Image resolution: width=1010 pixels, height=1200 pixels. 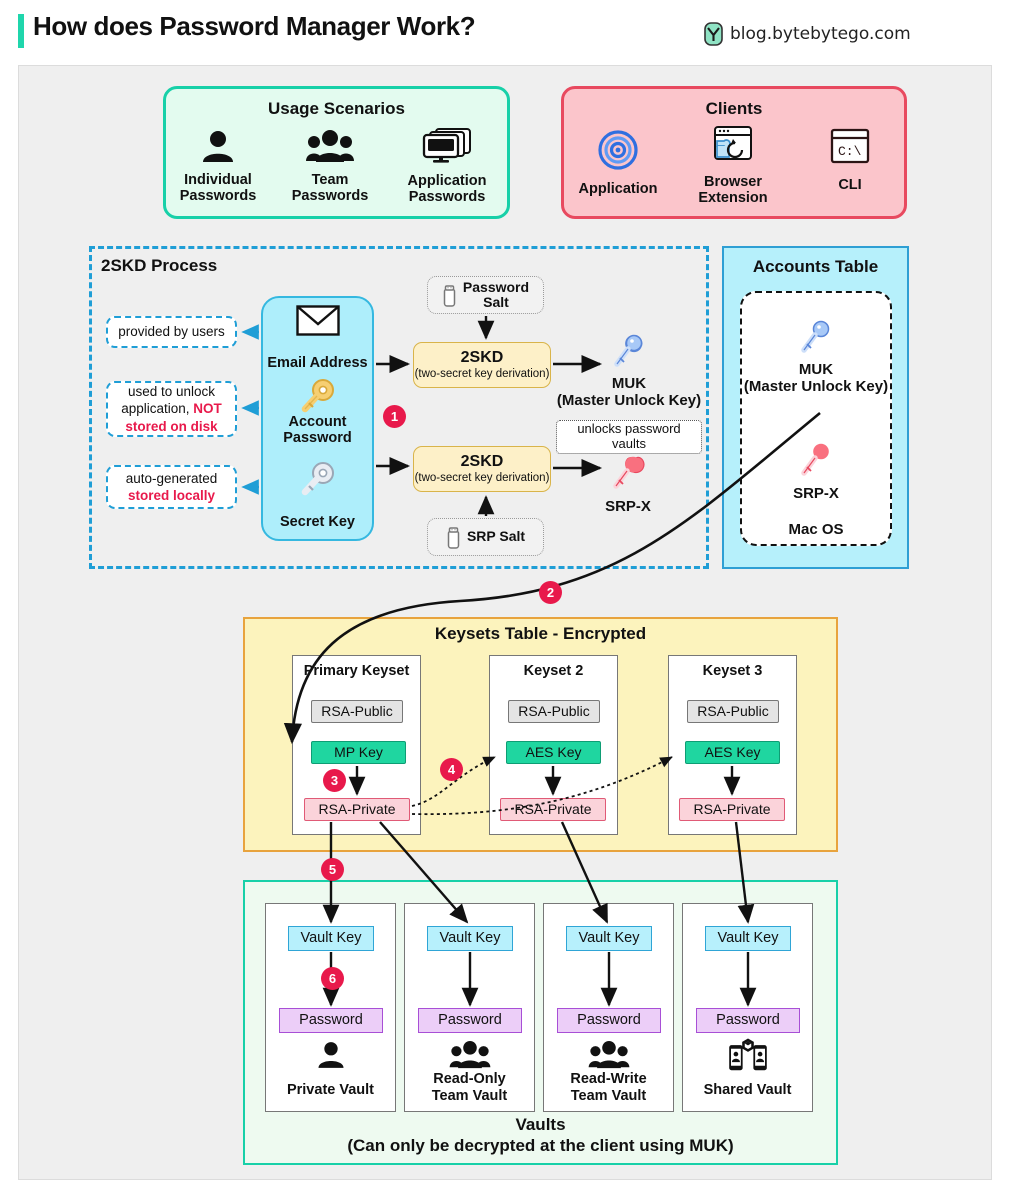 I want to click on note-provided-by-users: provided by users, so click(x=171, y=332).